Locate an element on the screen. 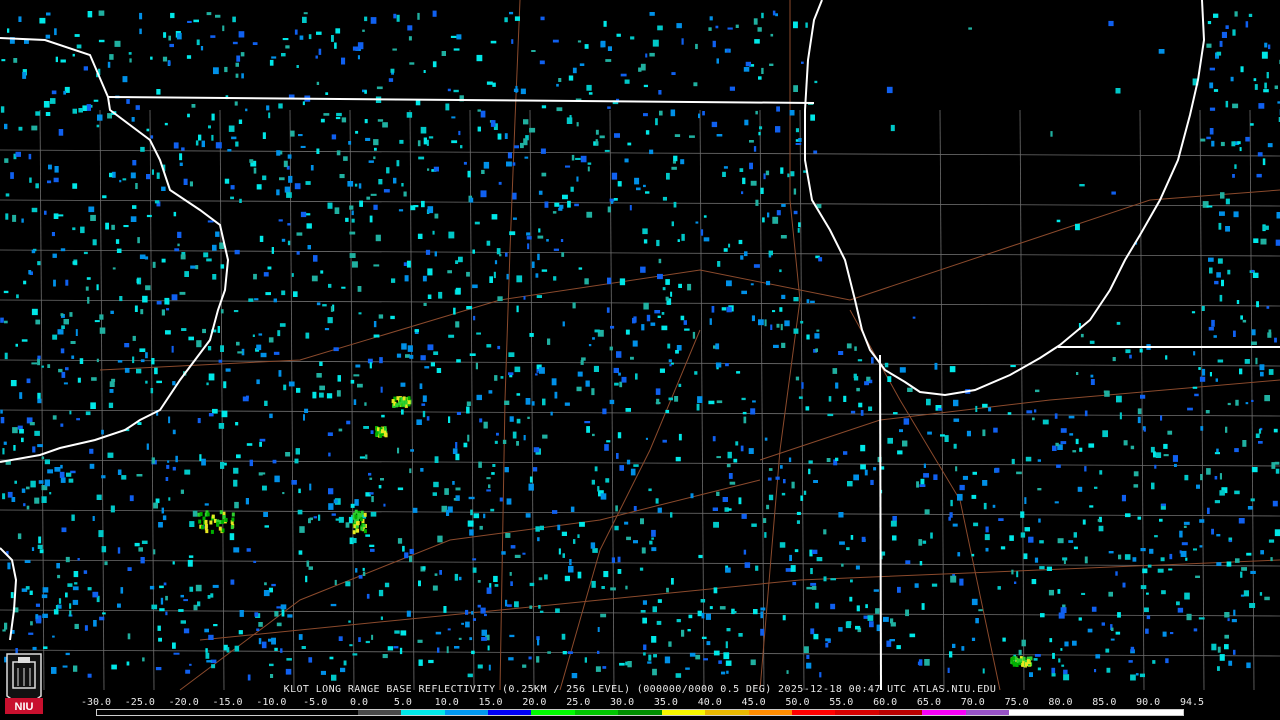  scale-label: -15.0 is located at coordinates (227, 702).